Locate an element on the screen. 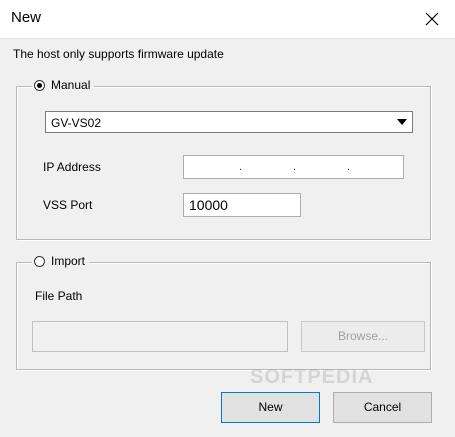  import-radio-label: Import is located at coordinates (68, 261).